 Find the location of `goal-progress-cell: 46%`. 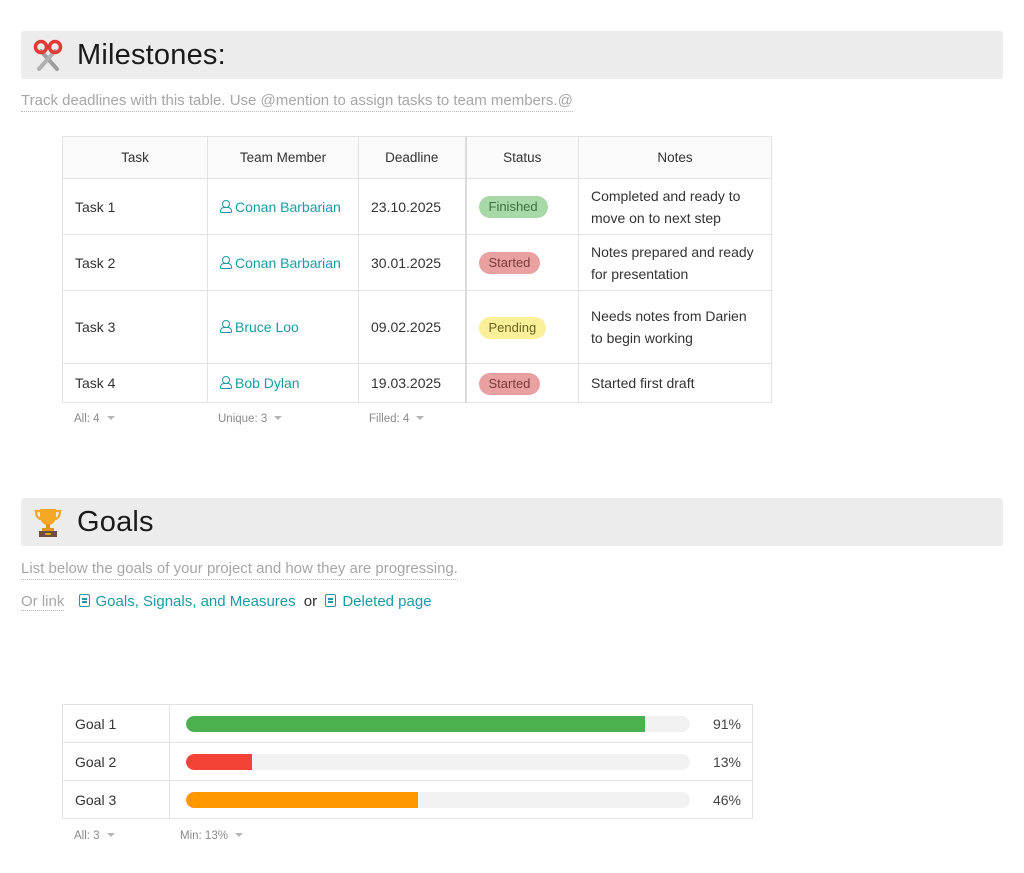

goal-progress-cell: 46% is located at coordinates (461, 799).